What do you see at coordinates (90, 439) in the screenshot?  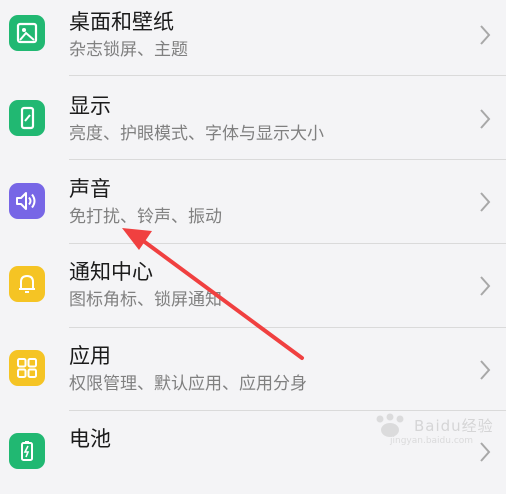 I see `settings-item-title: 电池` at bounding box center [90, 439].